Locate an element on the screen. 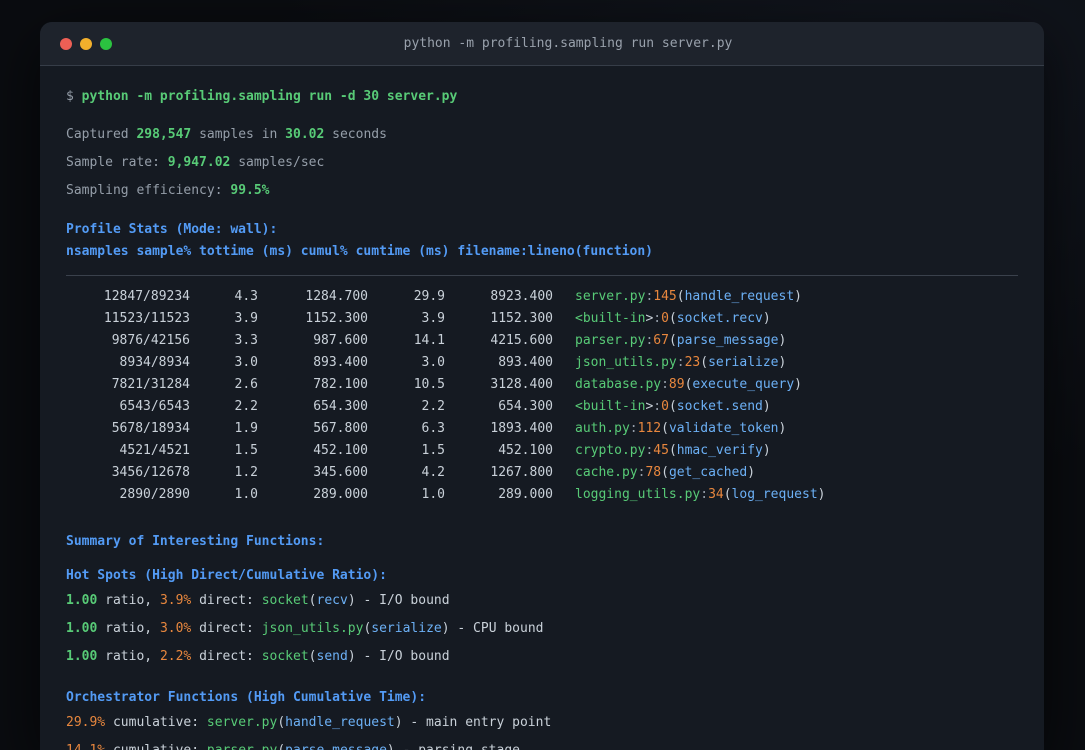 Image resolution: width=1085 pixels, height=750 pixels. efficiency-label: Sampling efficiency: is located at coordinates (148, 190).